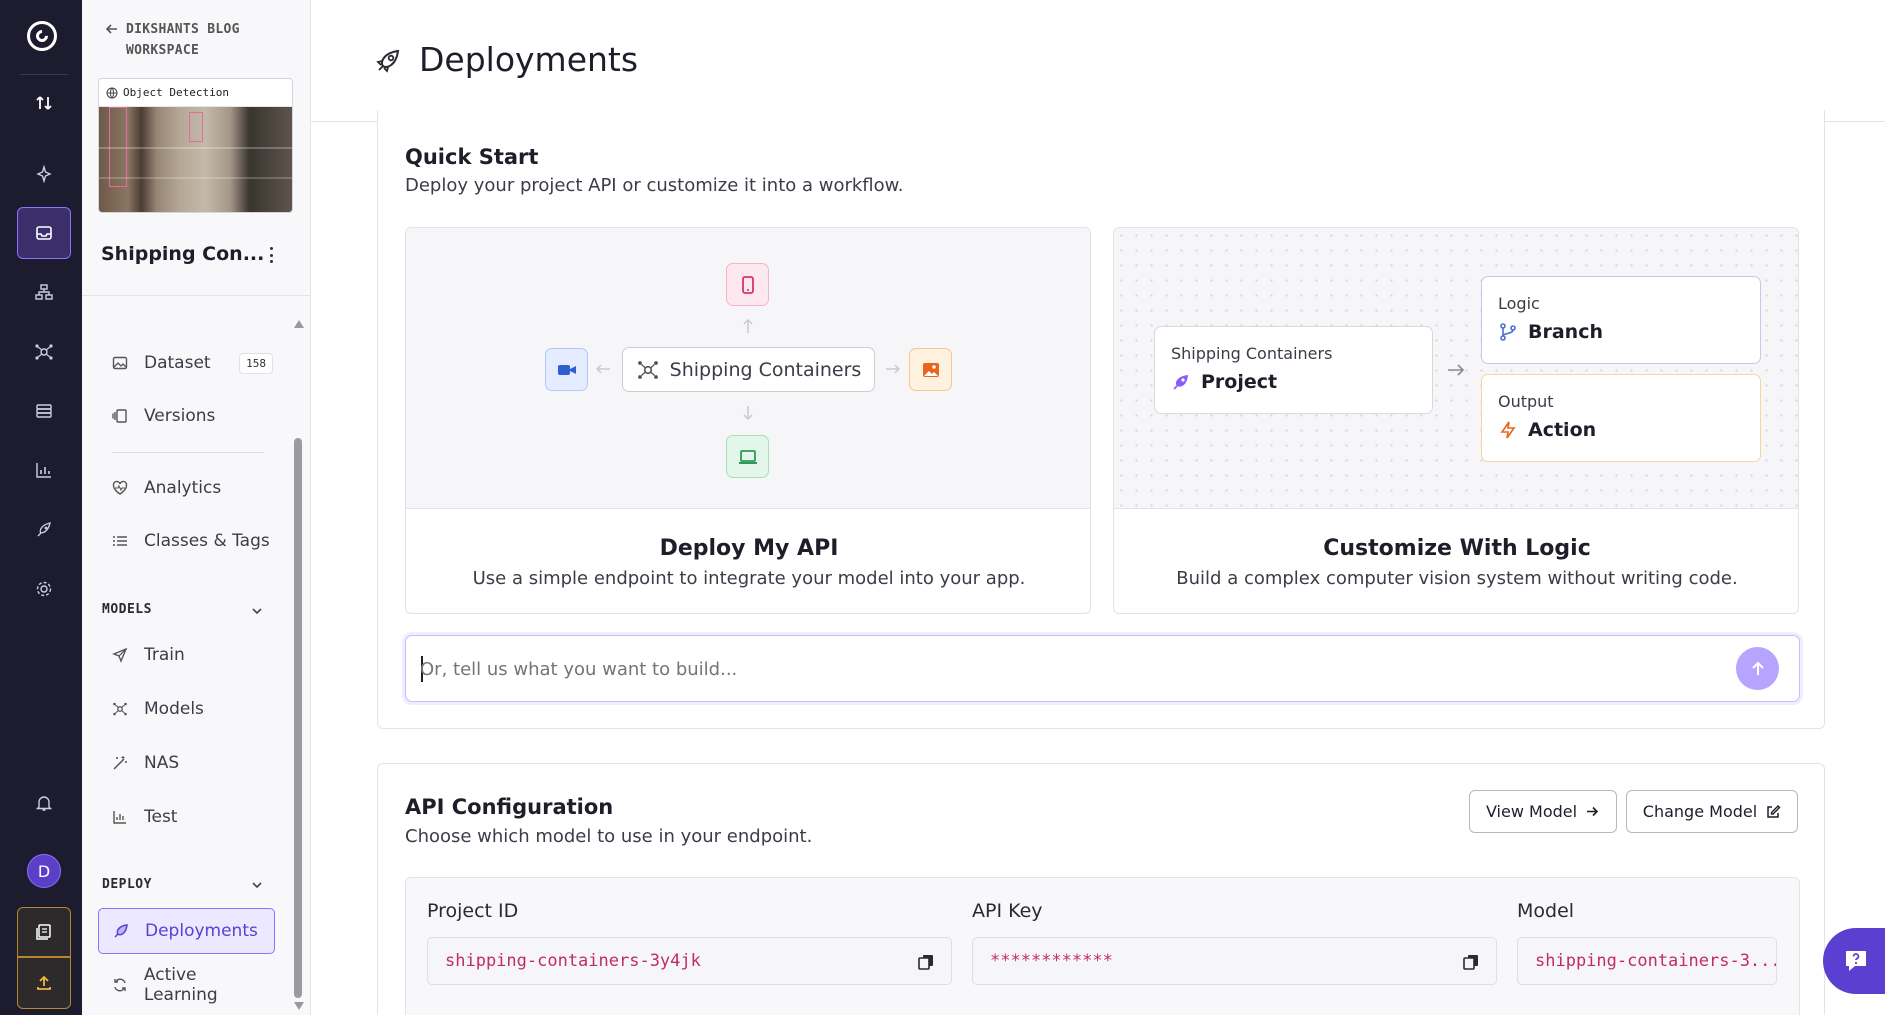 Image resolution: width=1885 pixels, height=1015 pixels. What do you see at coordinates (161, 817) in the screenshot?
I see `sidebar-item-label: Test` at bounding box center [161, 817].